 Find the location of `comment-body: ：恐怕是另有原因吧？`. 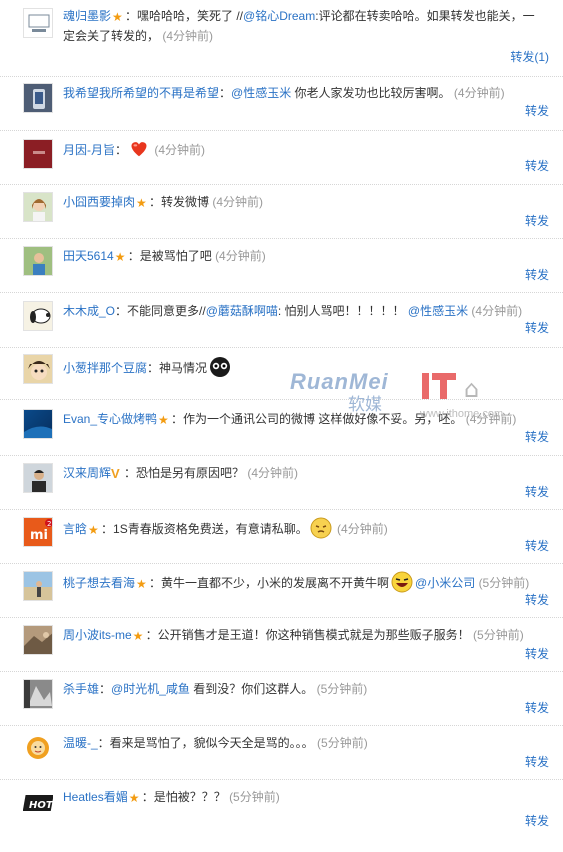

comment-body: ：恐怕是另有原因吧？ is located at coordinates (184, 473).